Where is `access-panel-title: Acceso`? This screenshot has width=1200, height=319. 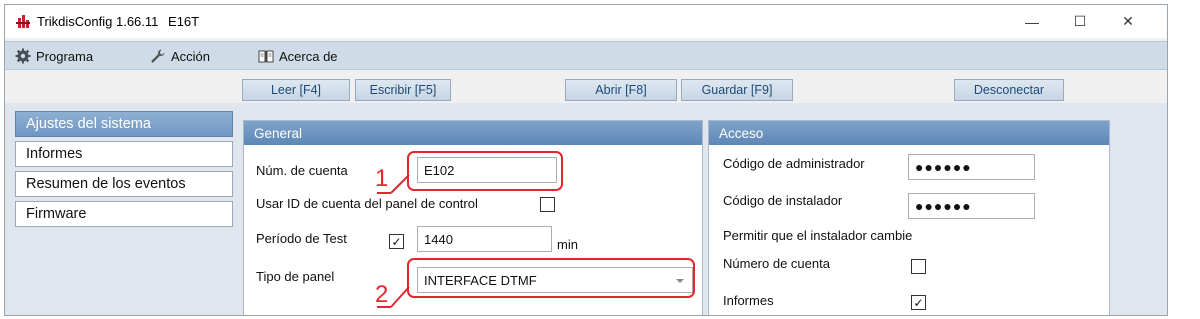
access-panel-title: Acceso is located at coordinates (909, 133).